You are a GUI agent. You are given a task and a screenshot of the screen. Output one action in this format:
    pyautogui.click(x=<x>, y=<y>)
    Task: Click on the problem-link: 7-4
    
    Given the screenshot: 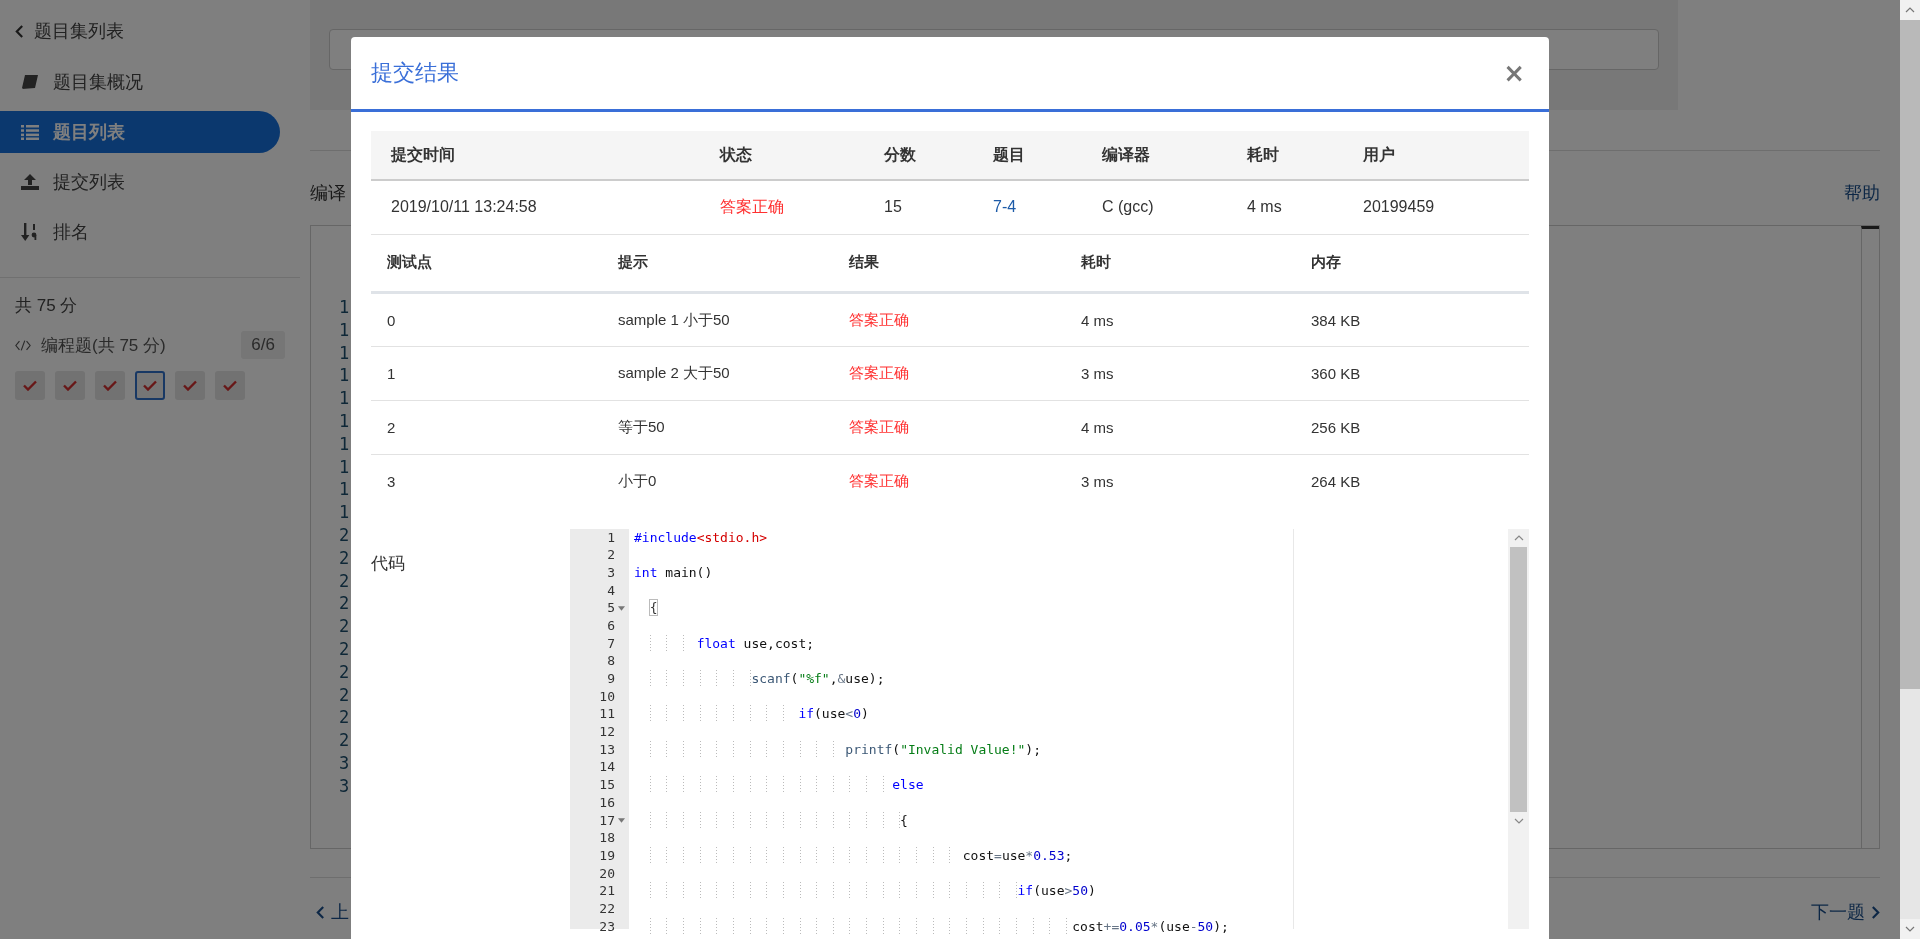 What is the action you would take?
    pyautogui.click(x=1005, y=207)
    